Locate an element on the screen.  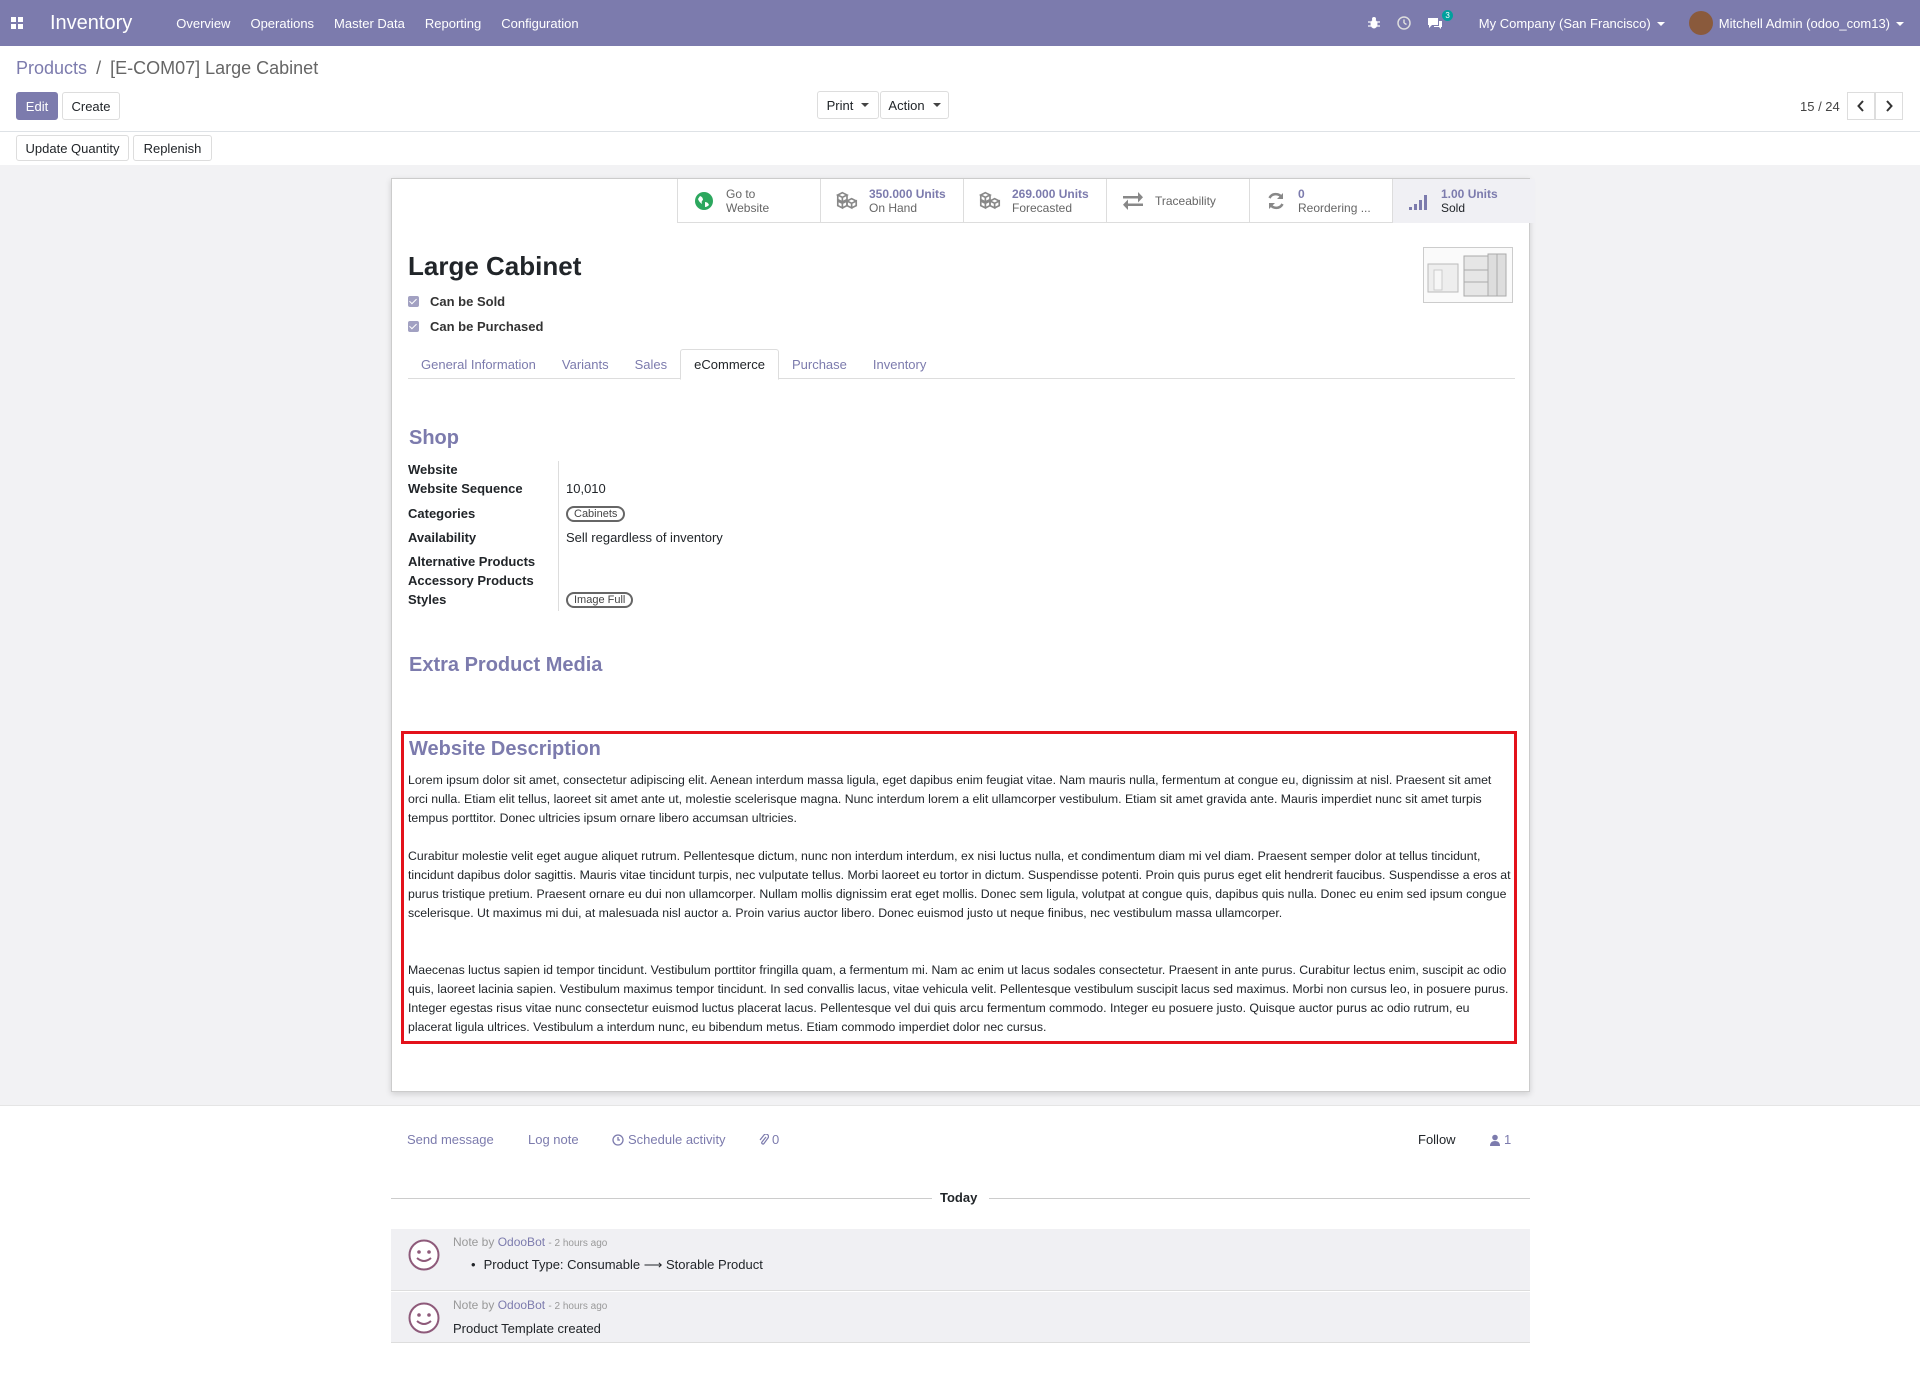
replenish-button: Replenish is located at coordinates (172, 148).